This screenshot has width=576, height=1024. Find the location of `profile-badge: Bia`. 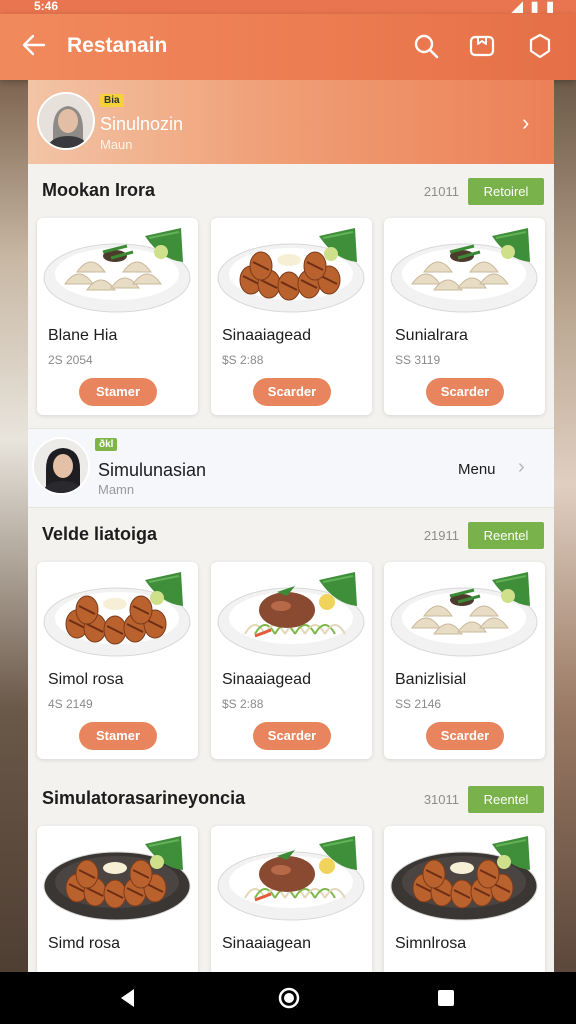

profile-badge: Bia is located at coordinates (112, 100).